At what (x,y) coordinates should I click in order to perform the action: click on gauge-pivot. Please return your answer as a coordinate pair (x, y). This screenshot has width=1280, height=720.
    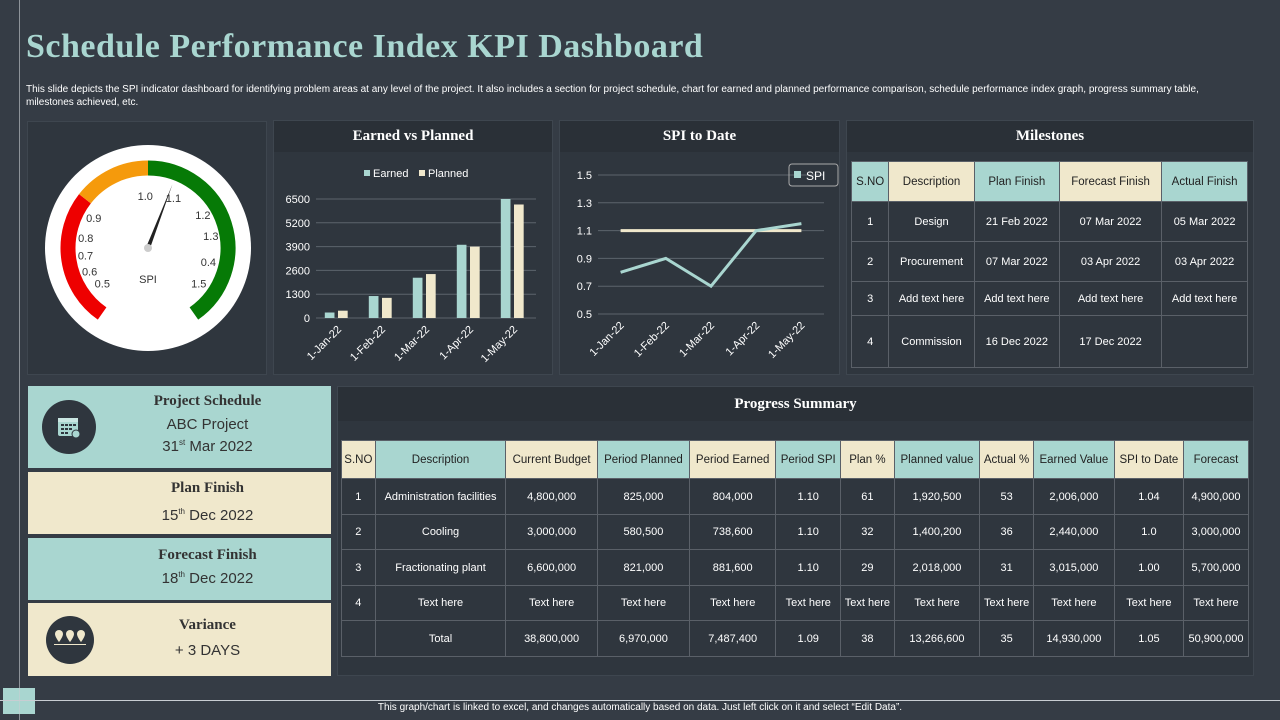
    Looking at the image, I should click on (148, 248).